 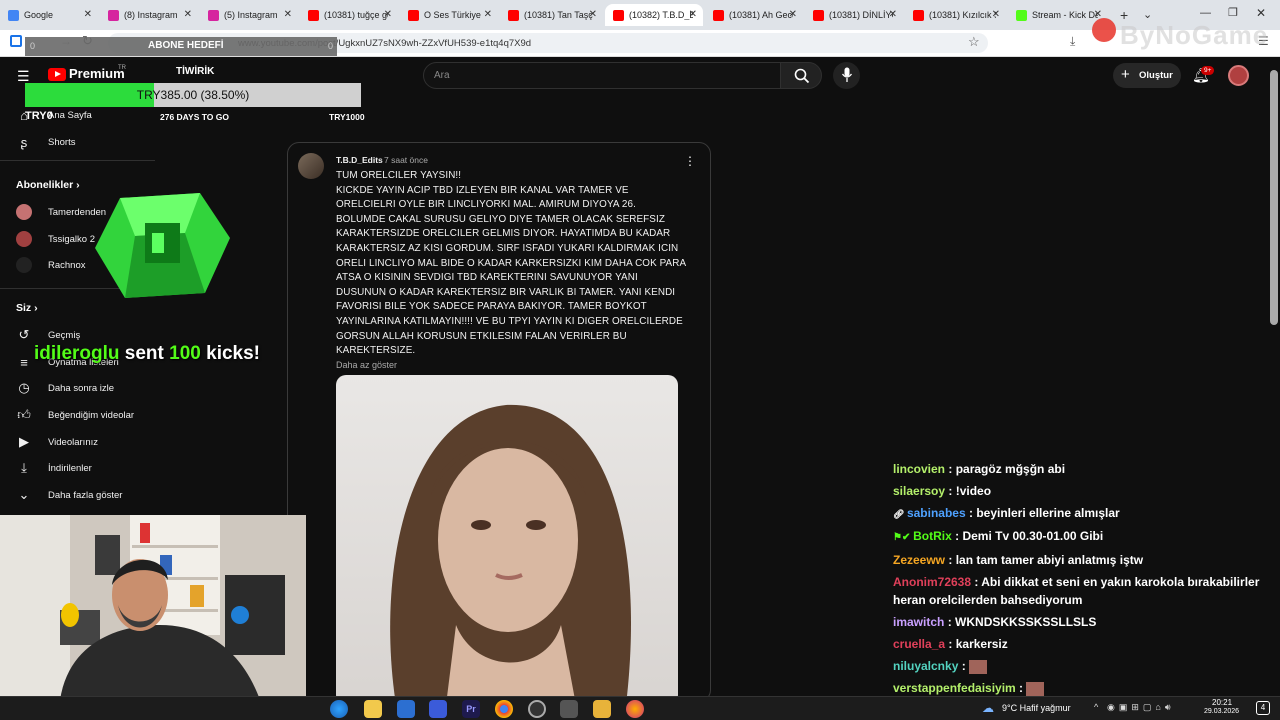 What do you see at coordinates (49, 15) in the screenshot?
I see `browser-tab: Google ✕` at bounding box center [49, 15].